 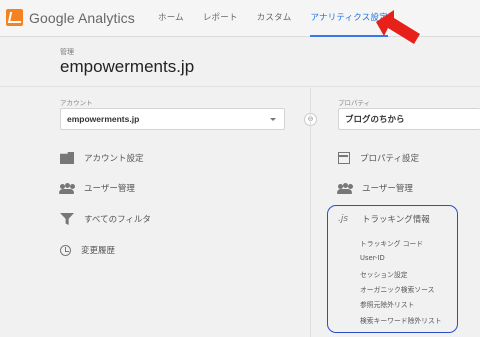 I want to click on header-divider, so click(x=240, y=86).